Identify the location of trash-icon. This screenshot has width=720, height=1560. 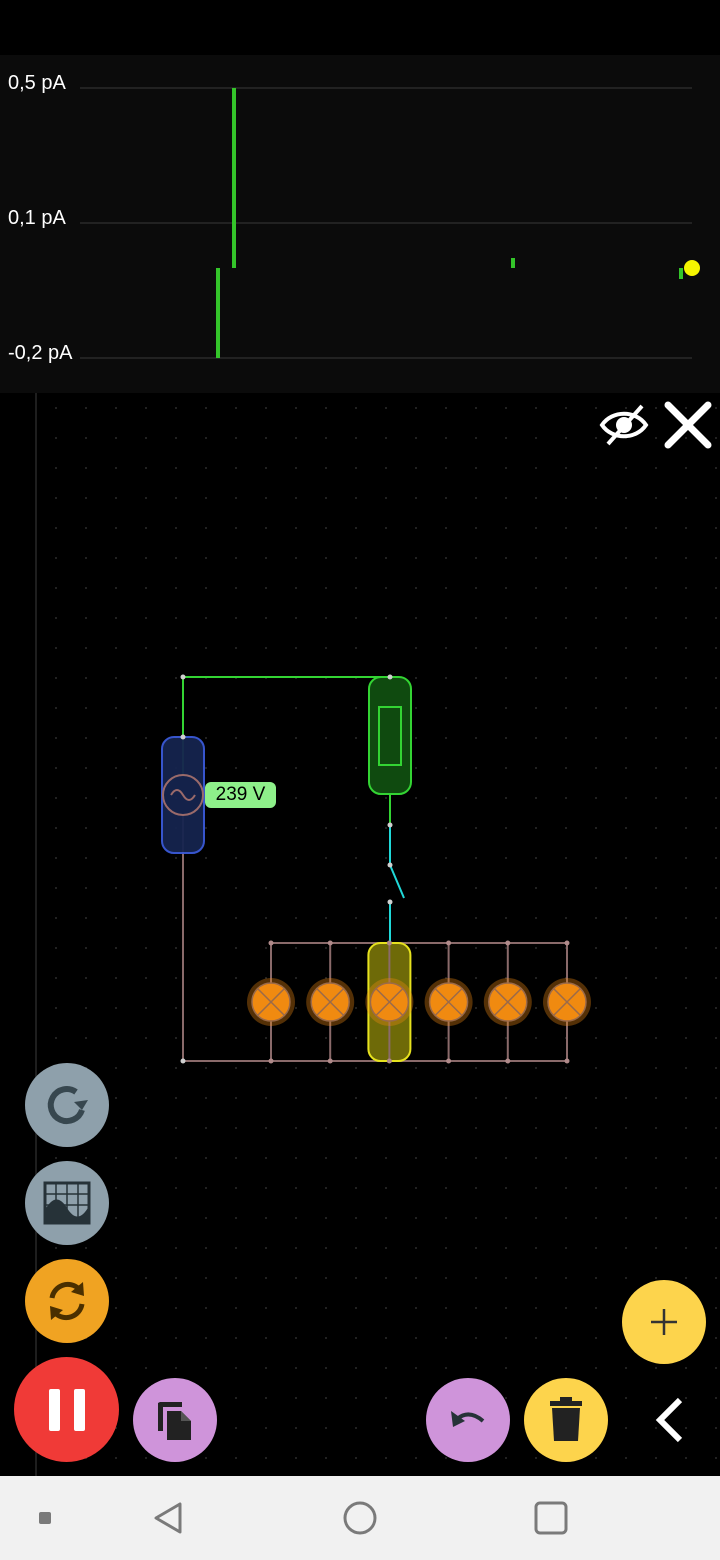
(566, 1419).